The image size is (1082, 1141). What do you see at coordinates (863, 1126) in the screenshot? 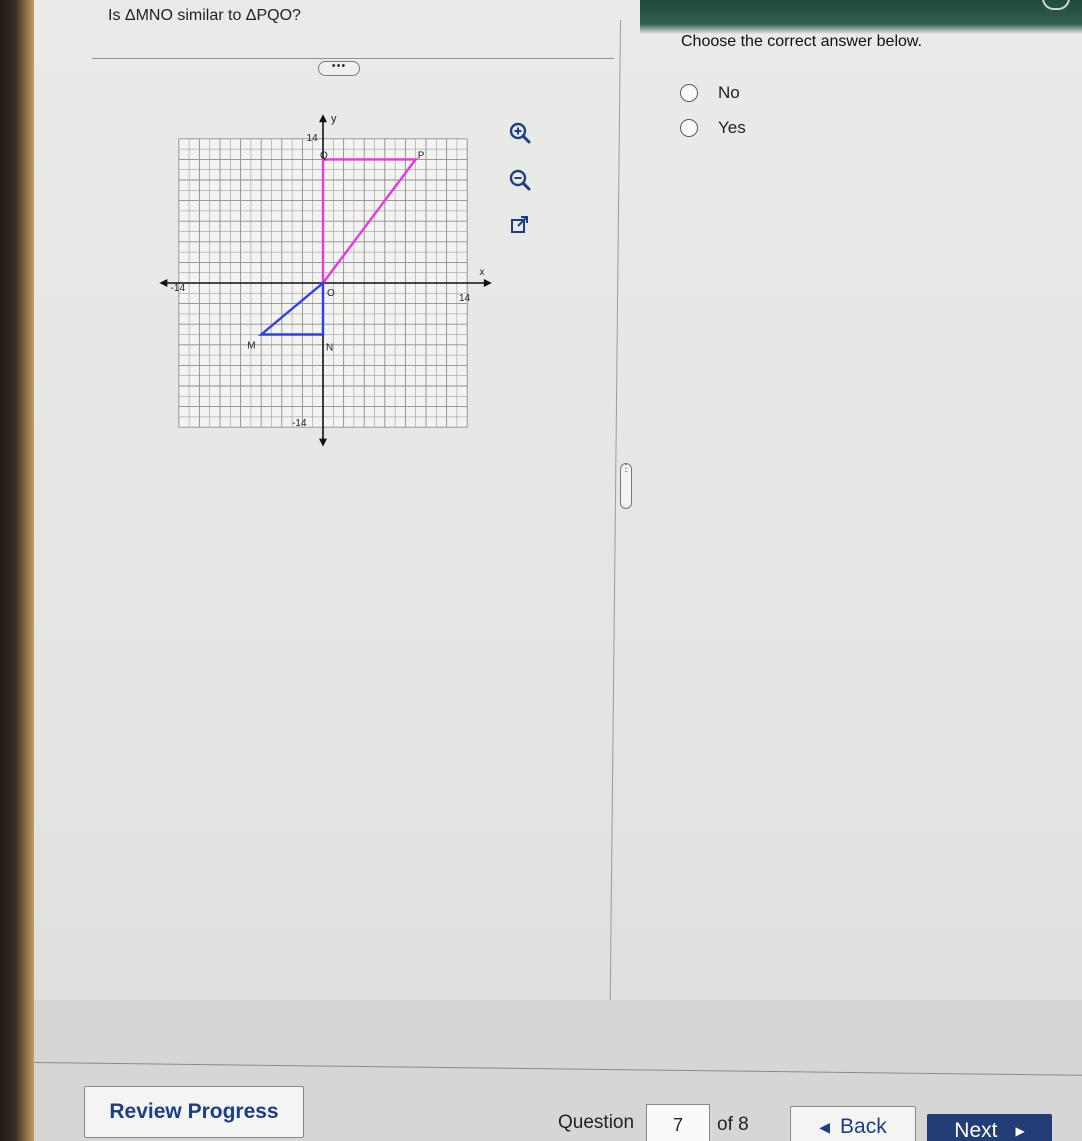
I see `back-label: Back` at bounding box center [863, 1126].